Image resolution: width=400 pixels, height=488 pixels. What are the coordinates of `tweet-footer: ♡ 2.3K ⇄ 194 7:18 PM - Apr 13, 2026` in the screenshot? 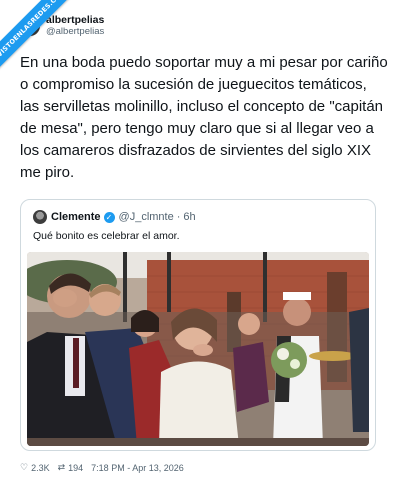 It's located at (102, 468).